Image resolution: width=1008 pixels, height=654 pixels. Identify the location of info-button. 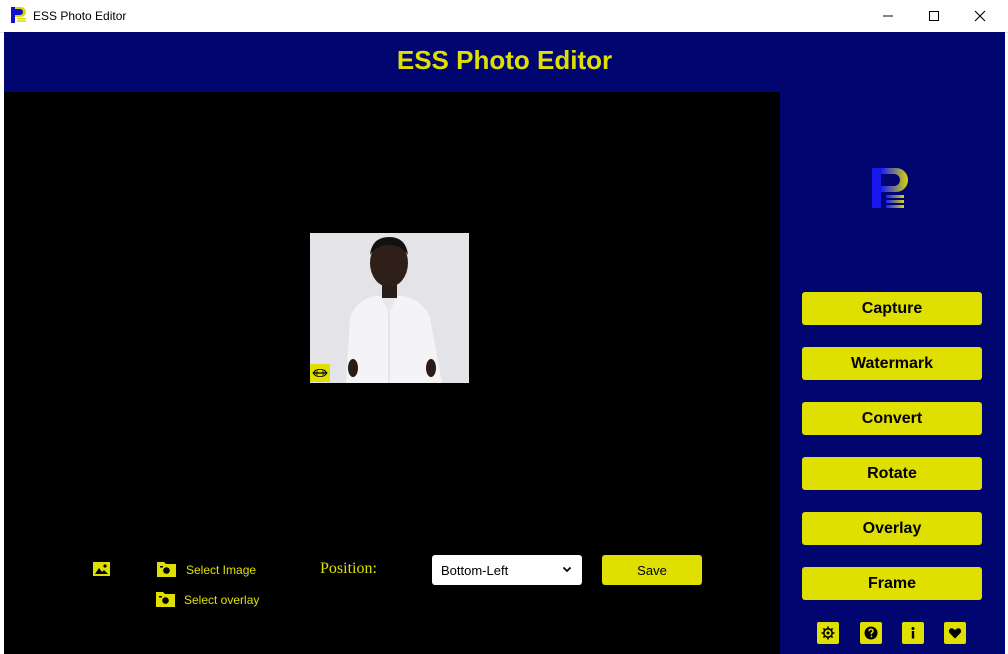
(913, 633).